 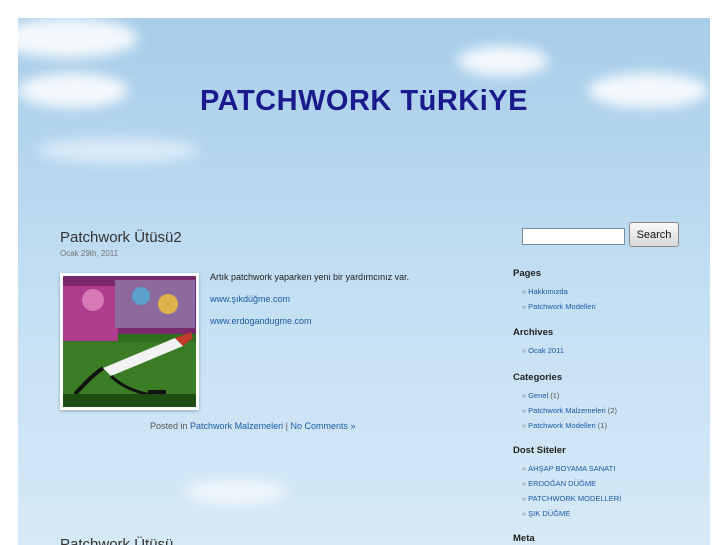 What do you see at coordinates (567, 410) in the screenshot?
I see `category-link-patchwork-malzemeleri: Patchwork Malzemeleri` at bounding box center [567, 410].